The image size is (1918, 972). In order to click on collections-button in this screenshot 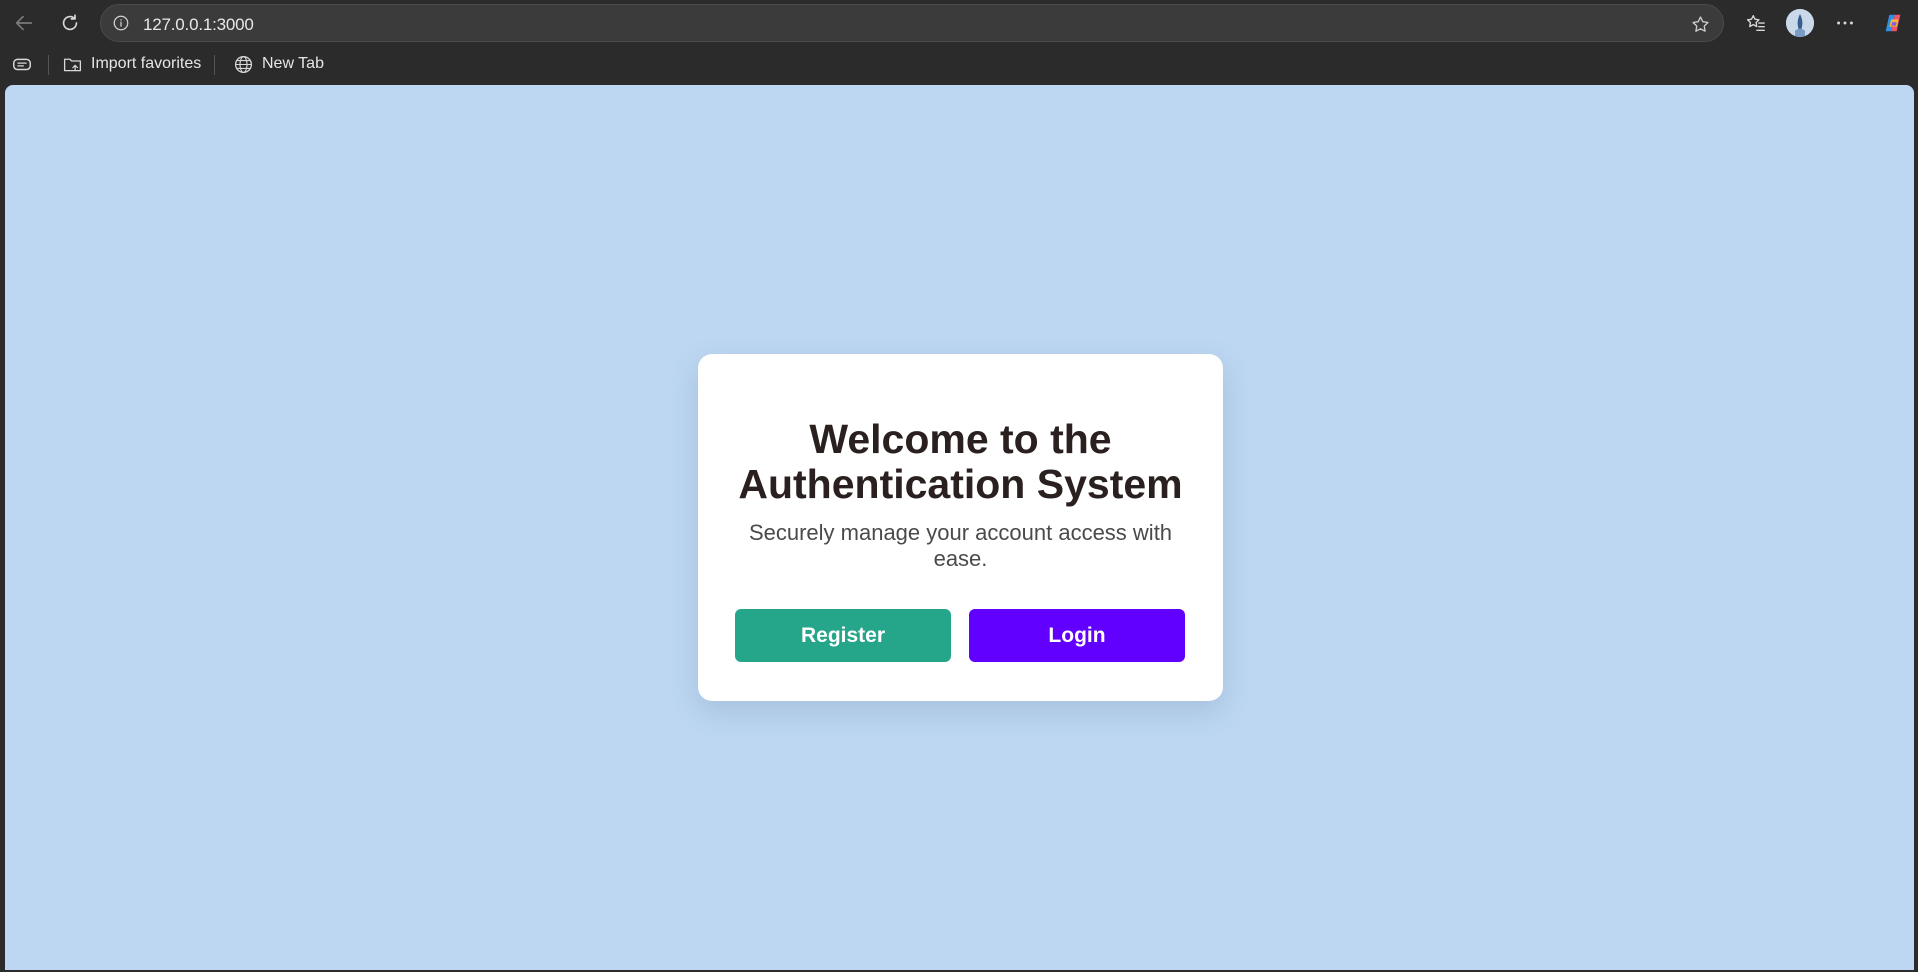, I will do `click(22, 64)`.